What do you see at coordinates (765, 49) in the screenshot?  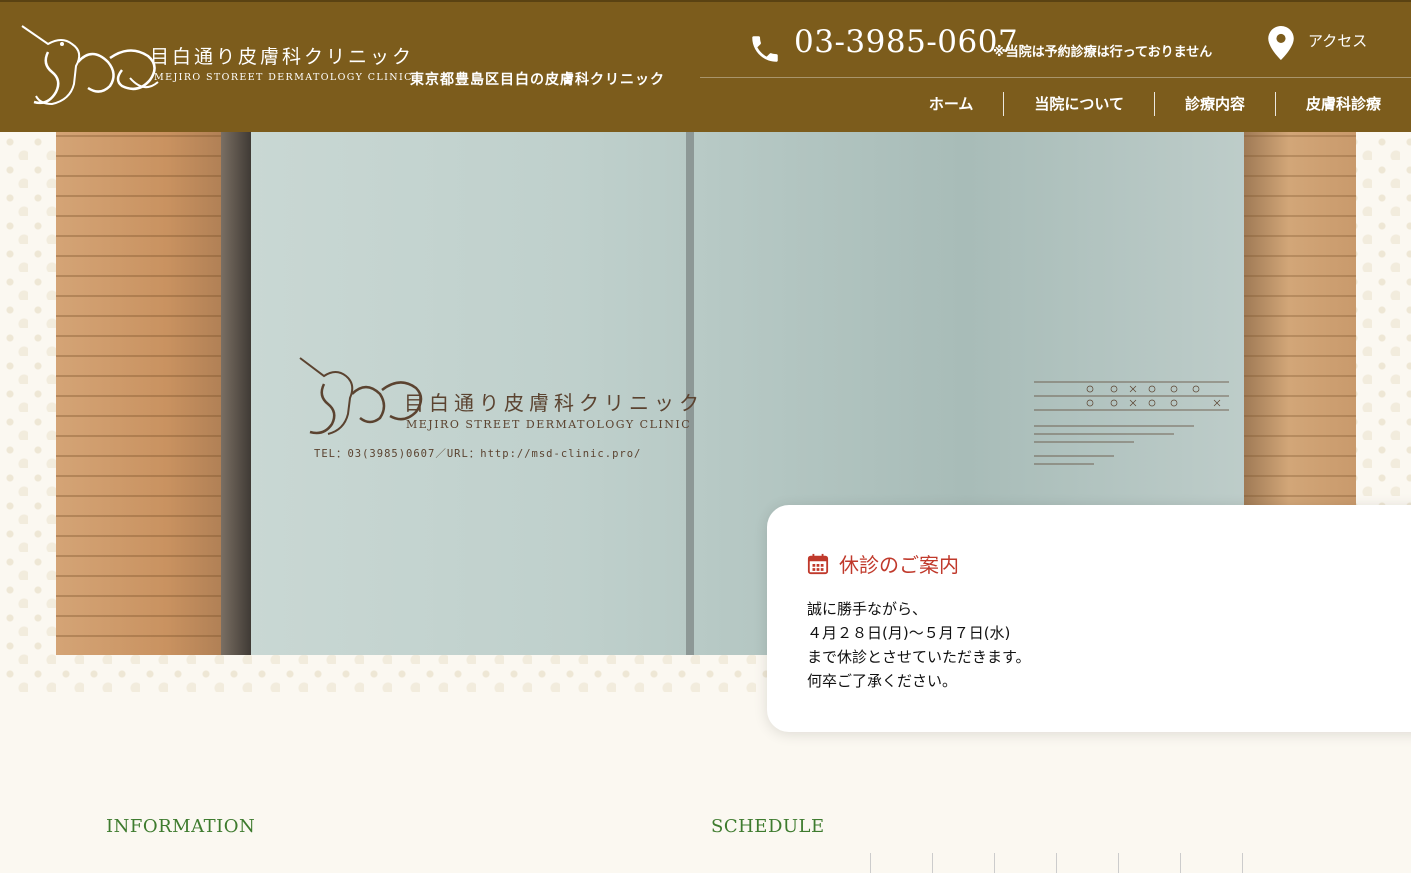 I see `phone-icon` at bounding box center [765, 49].